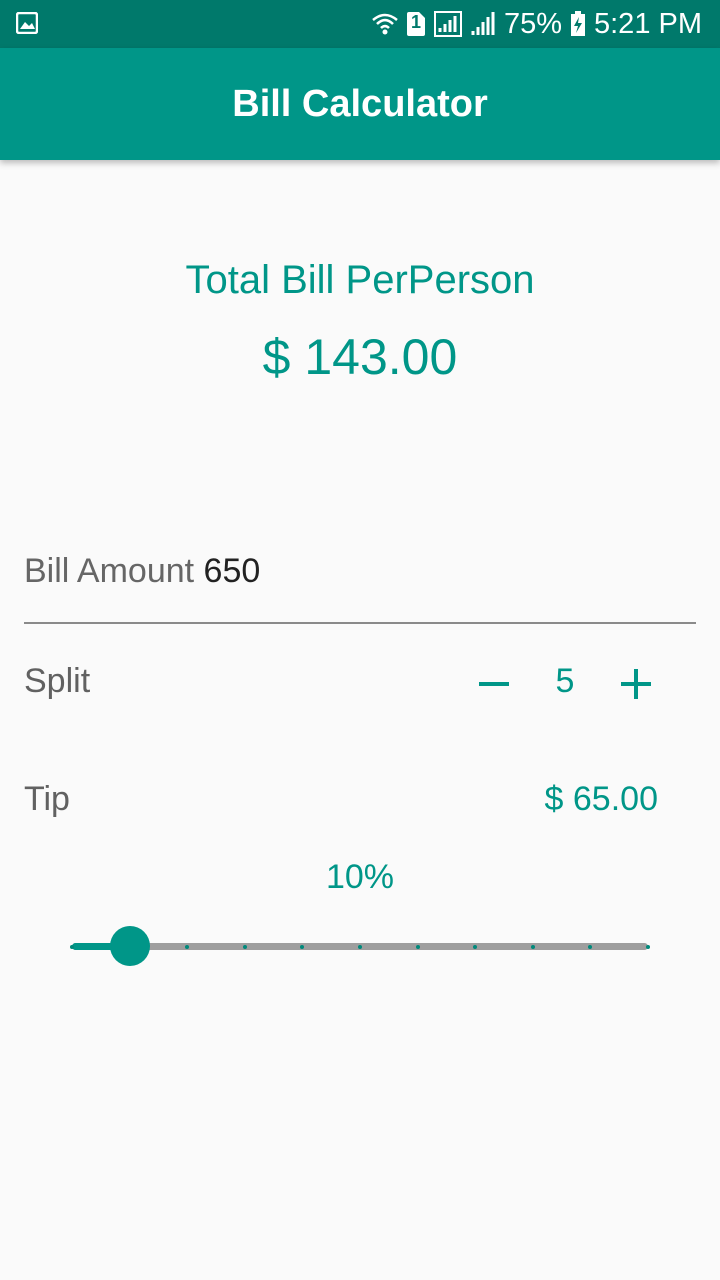 This screenshot has height=1280, width=720. Describe the element at coordinates (360, 877) in the screenshot. I see `tip-percent-label: 10%` at that location.